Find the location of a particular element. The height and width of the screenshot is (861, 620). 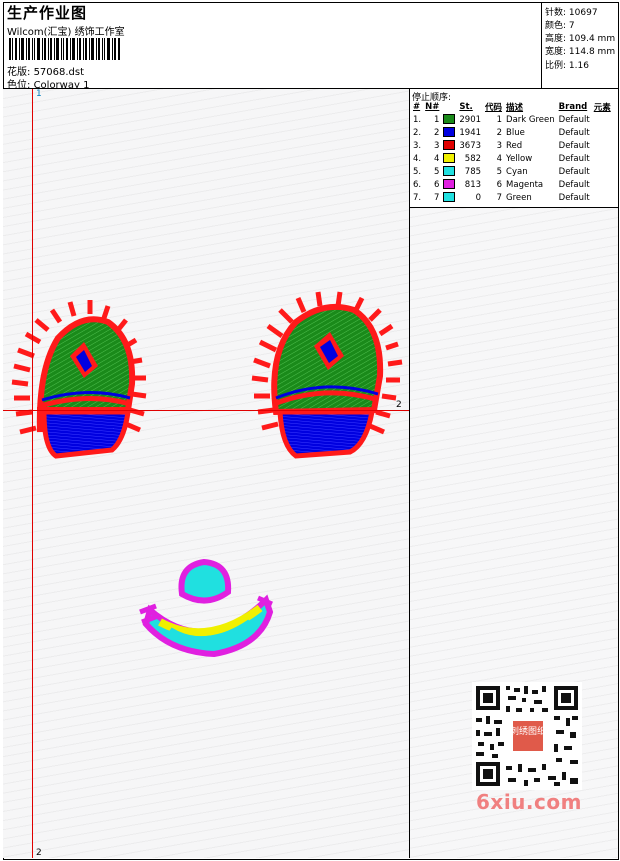

axis-label-v-bottom: 2 is located at coordinates (39, 853).